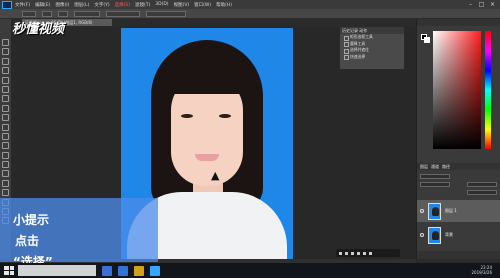  What do you see at coordinates (27, 241) in the screenshot?
I see `tip-line: 点击` at bounding box center [27, 241].